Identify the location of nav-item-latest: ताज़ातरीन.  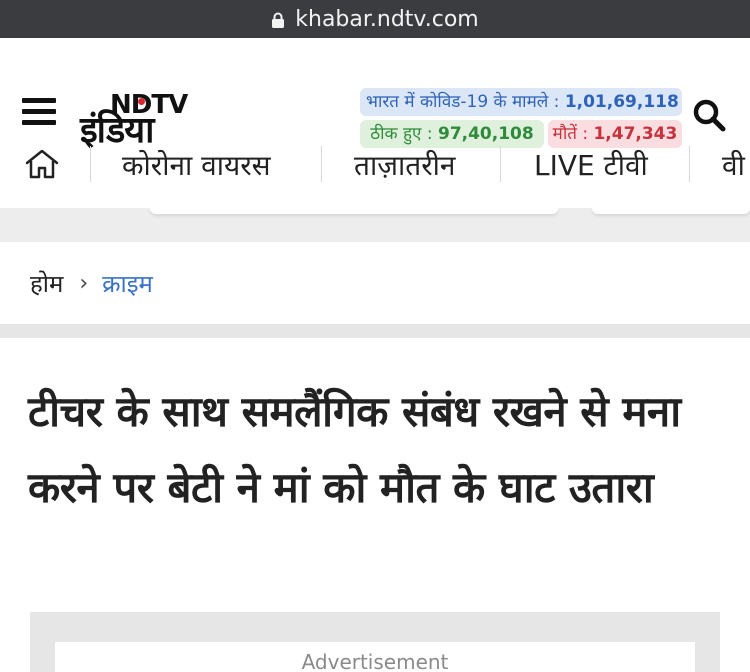
(404, 165).